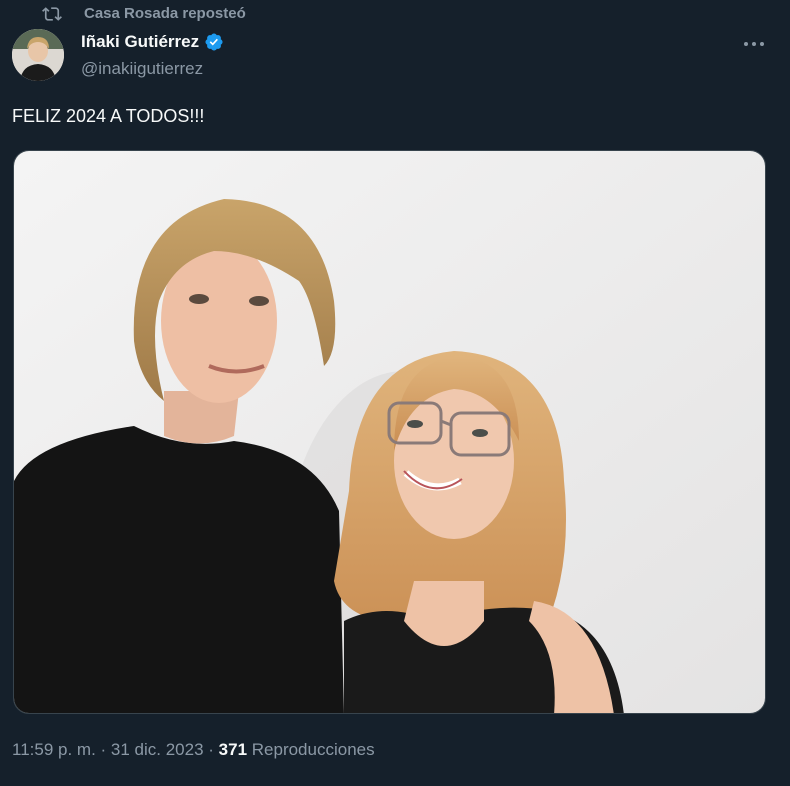  I want to click on tweet-text: FELIZ 2024 A TODOS!!!, so click(108, 116).